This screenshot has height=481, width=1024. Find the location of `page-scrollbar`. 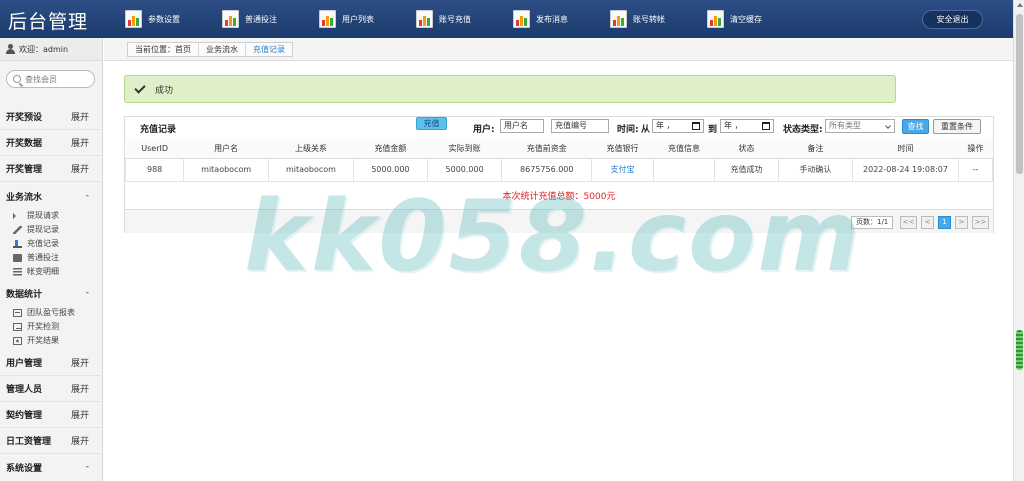

page-scrollbar is located at coordinates (1018, 240).